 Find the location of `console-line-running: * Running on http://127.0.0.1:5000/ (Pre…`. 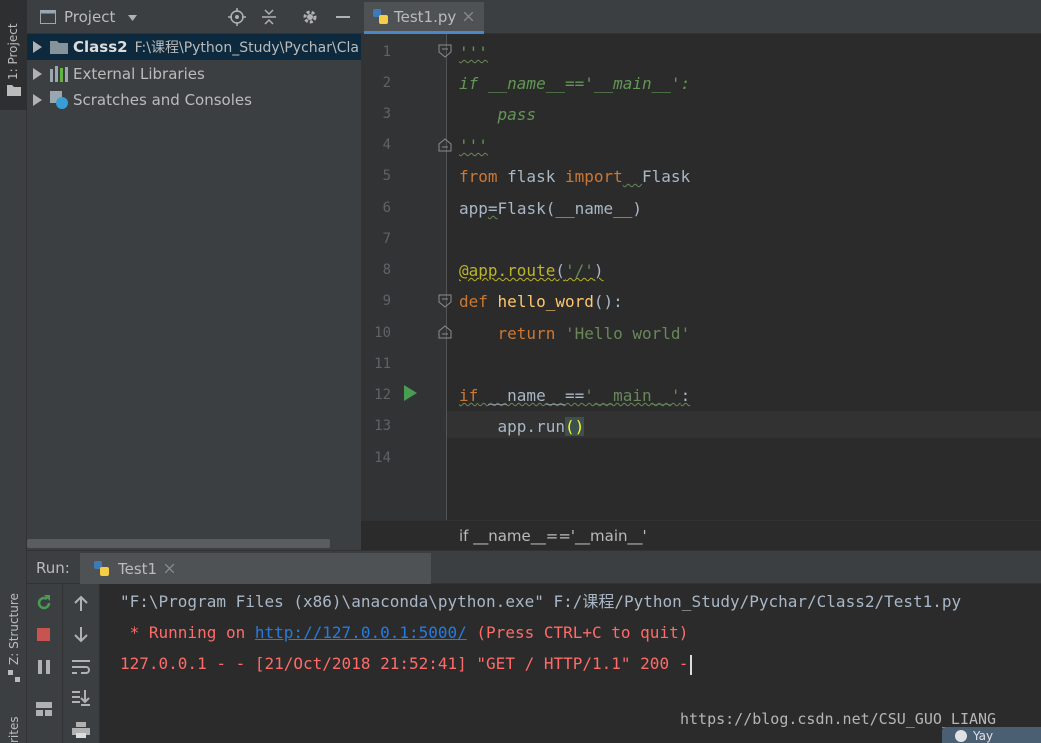

console-line-running: * Running on http://127.0.0.1:5000/ (Pre… is located at coordinates (404, 632).